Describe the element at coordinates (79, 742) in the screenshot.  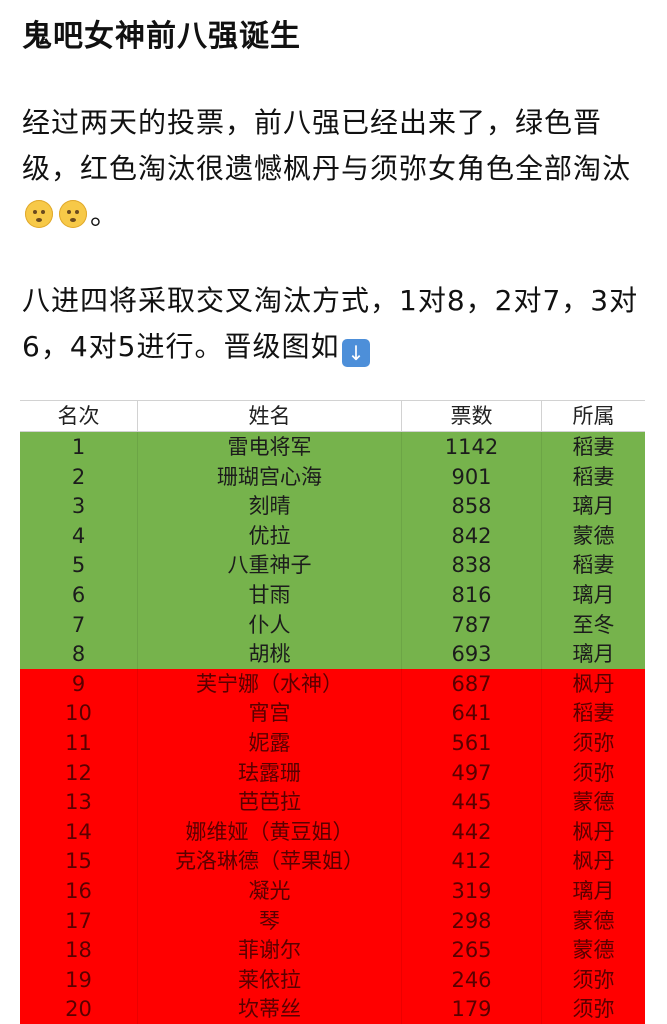
I see `rank-cell: 11` at that location.